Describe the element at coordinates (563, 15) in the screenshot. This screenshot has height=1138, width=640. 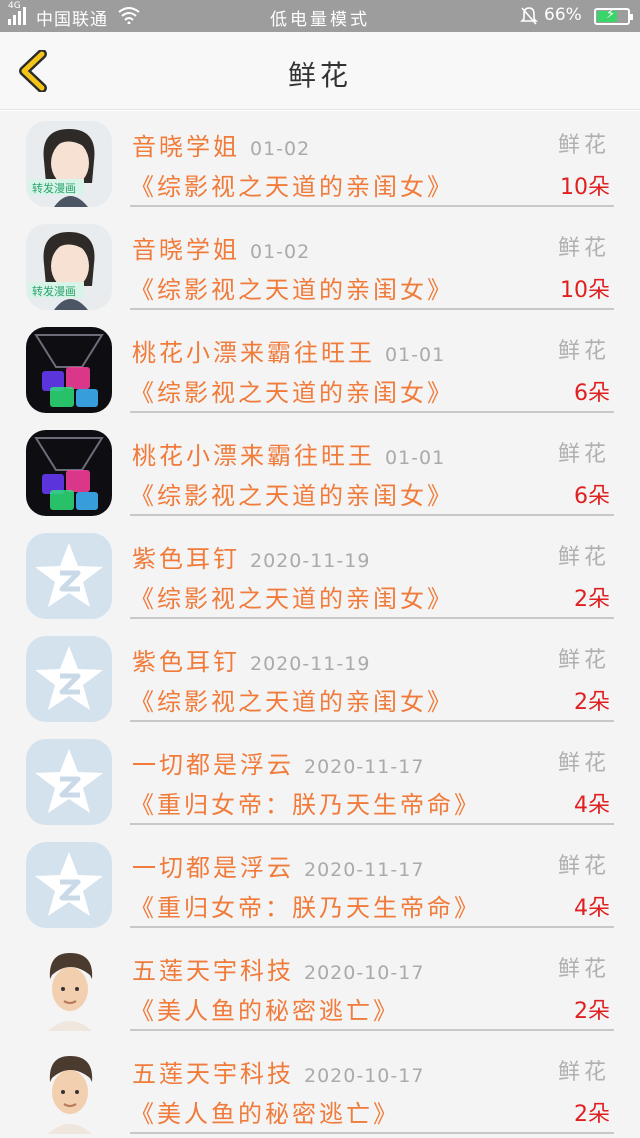
I see `battery-percent: 66%` at that location.